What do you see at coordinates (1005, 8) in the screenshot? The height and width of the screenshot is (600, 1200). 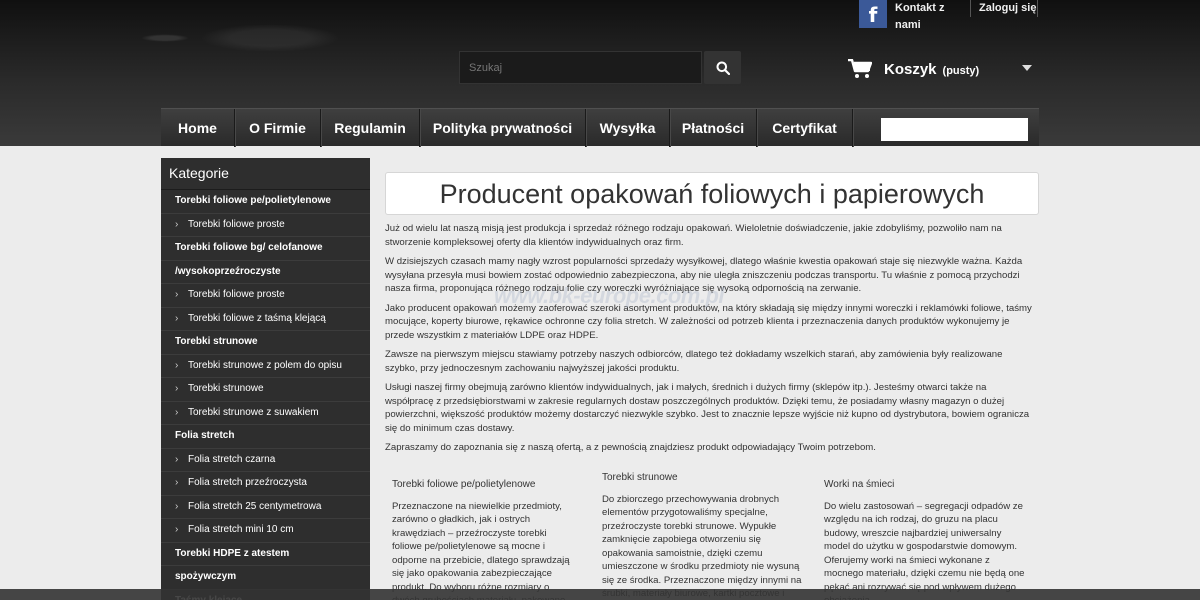 I see `login-link: Zaloguj się` at bounding box center [1005, 8].